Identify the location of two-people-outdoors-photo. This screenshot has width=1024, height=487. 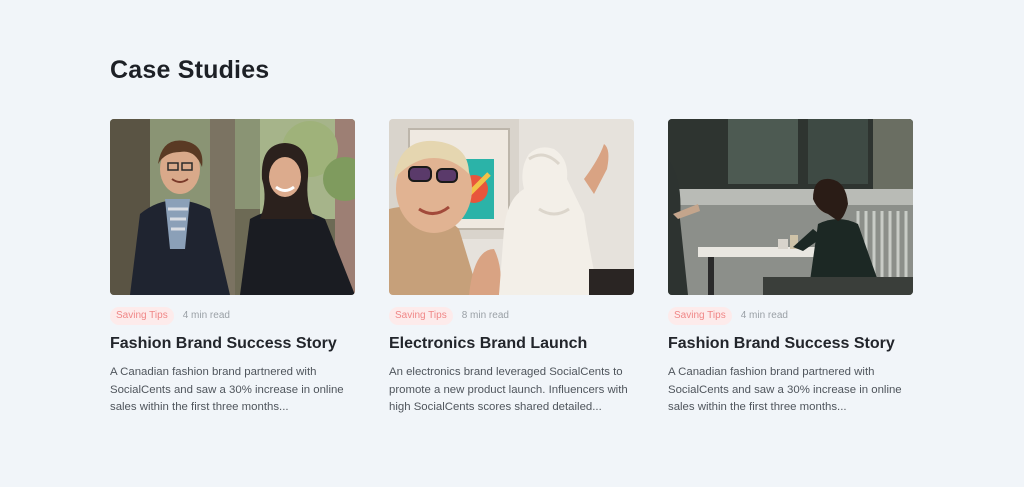
(232, 207).